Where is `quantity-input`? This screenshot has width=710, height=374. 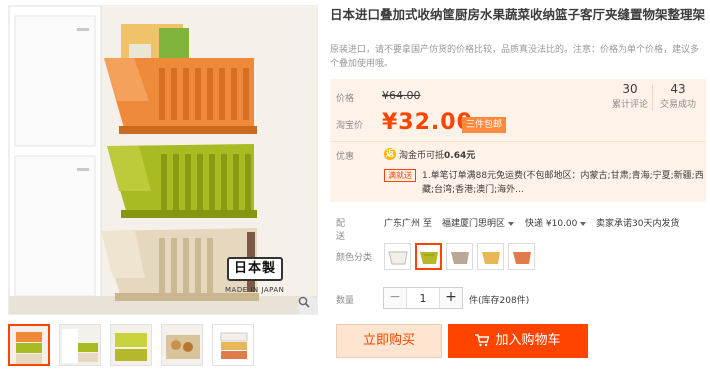
quantity-input is located at coordinates (423, 298).